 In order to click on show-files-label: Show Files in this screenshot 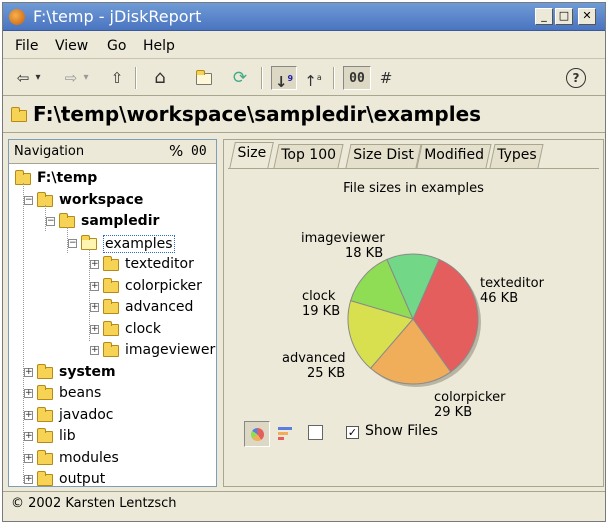, I will do `click(401, 431)`.